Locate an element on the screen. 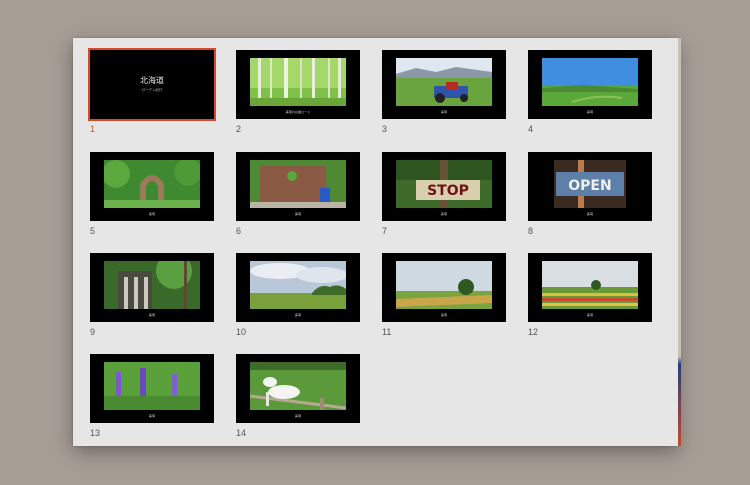 This screenshot has height=485, width=750. slide-image-greenhouse is located at coordinates (152, 285).